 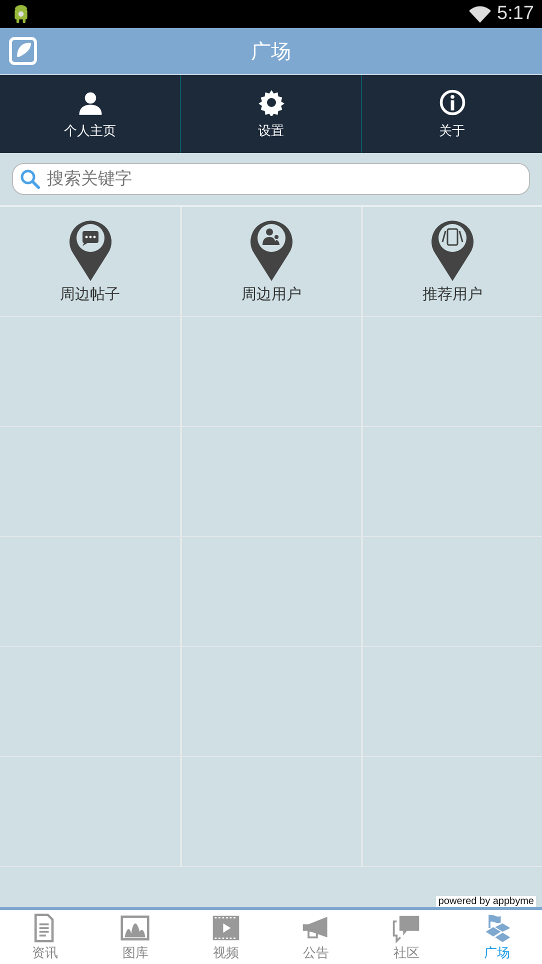 I want to click on grid-item: 周边用户, so click(x=270, y=261).